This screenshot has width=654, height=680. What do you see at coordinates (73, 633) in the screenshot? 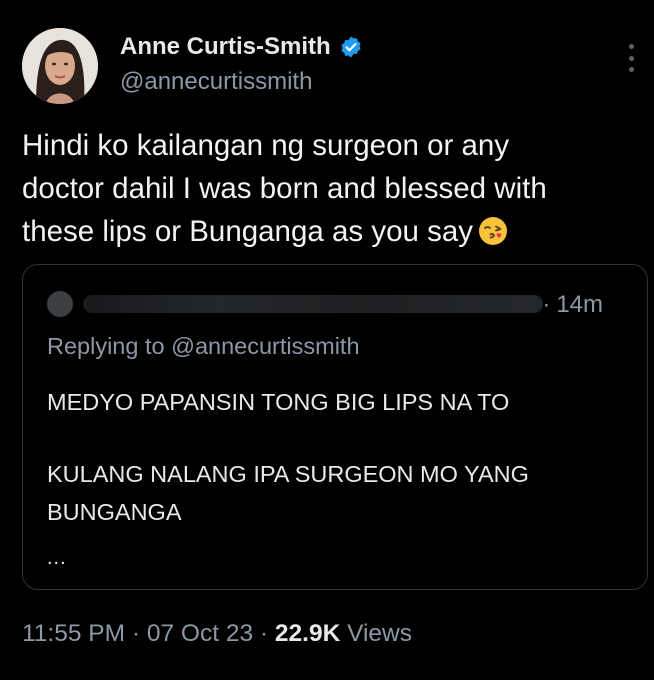
I see `tweet-time: 11:55 PM` at bounding box center [73, 633].